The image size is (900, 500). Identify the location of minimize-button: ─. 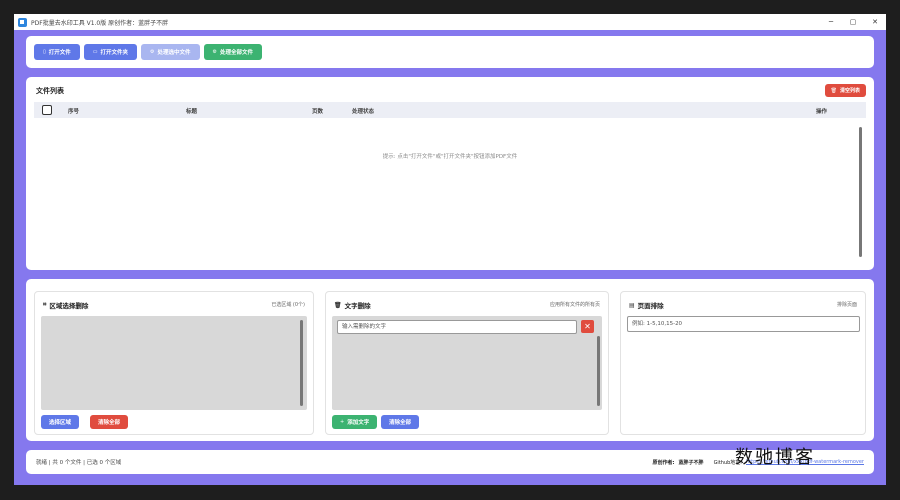
(831, 22).